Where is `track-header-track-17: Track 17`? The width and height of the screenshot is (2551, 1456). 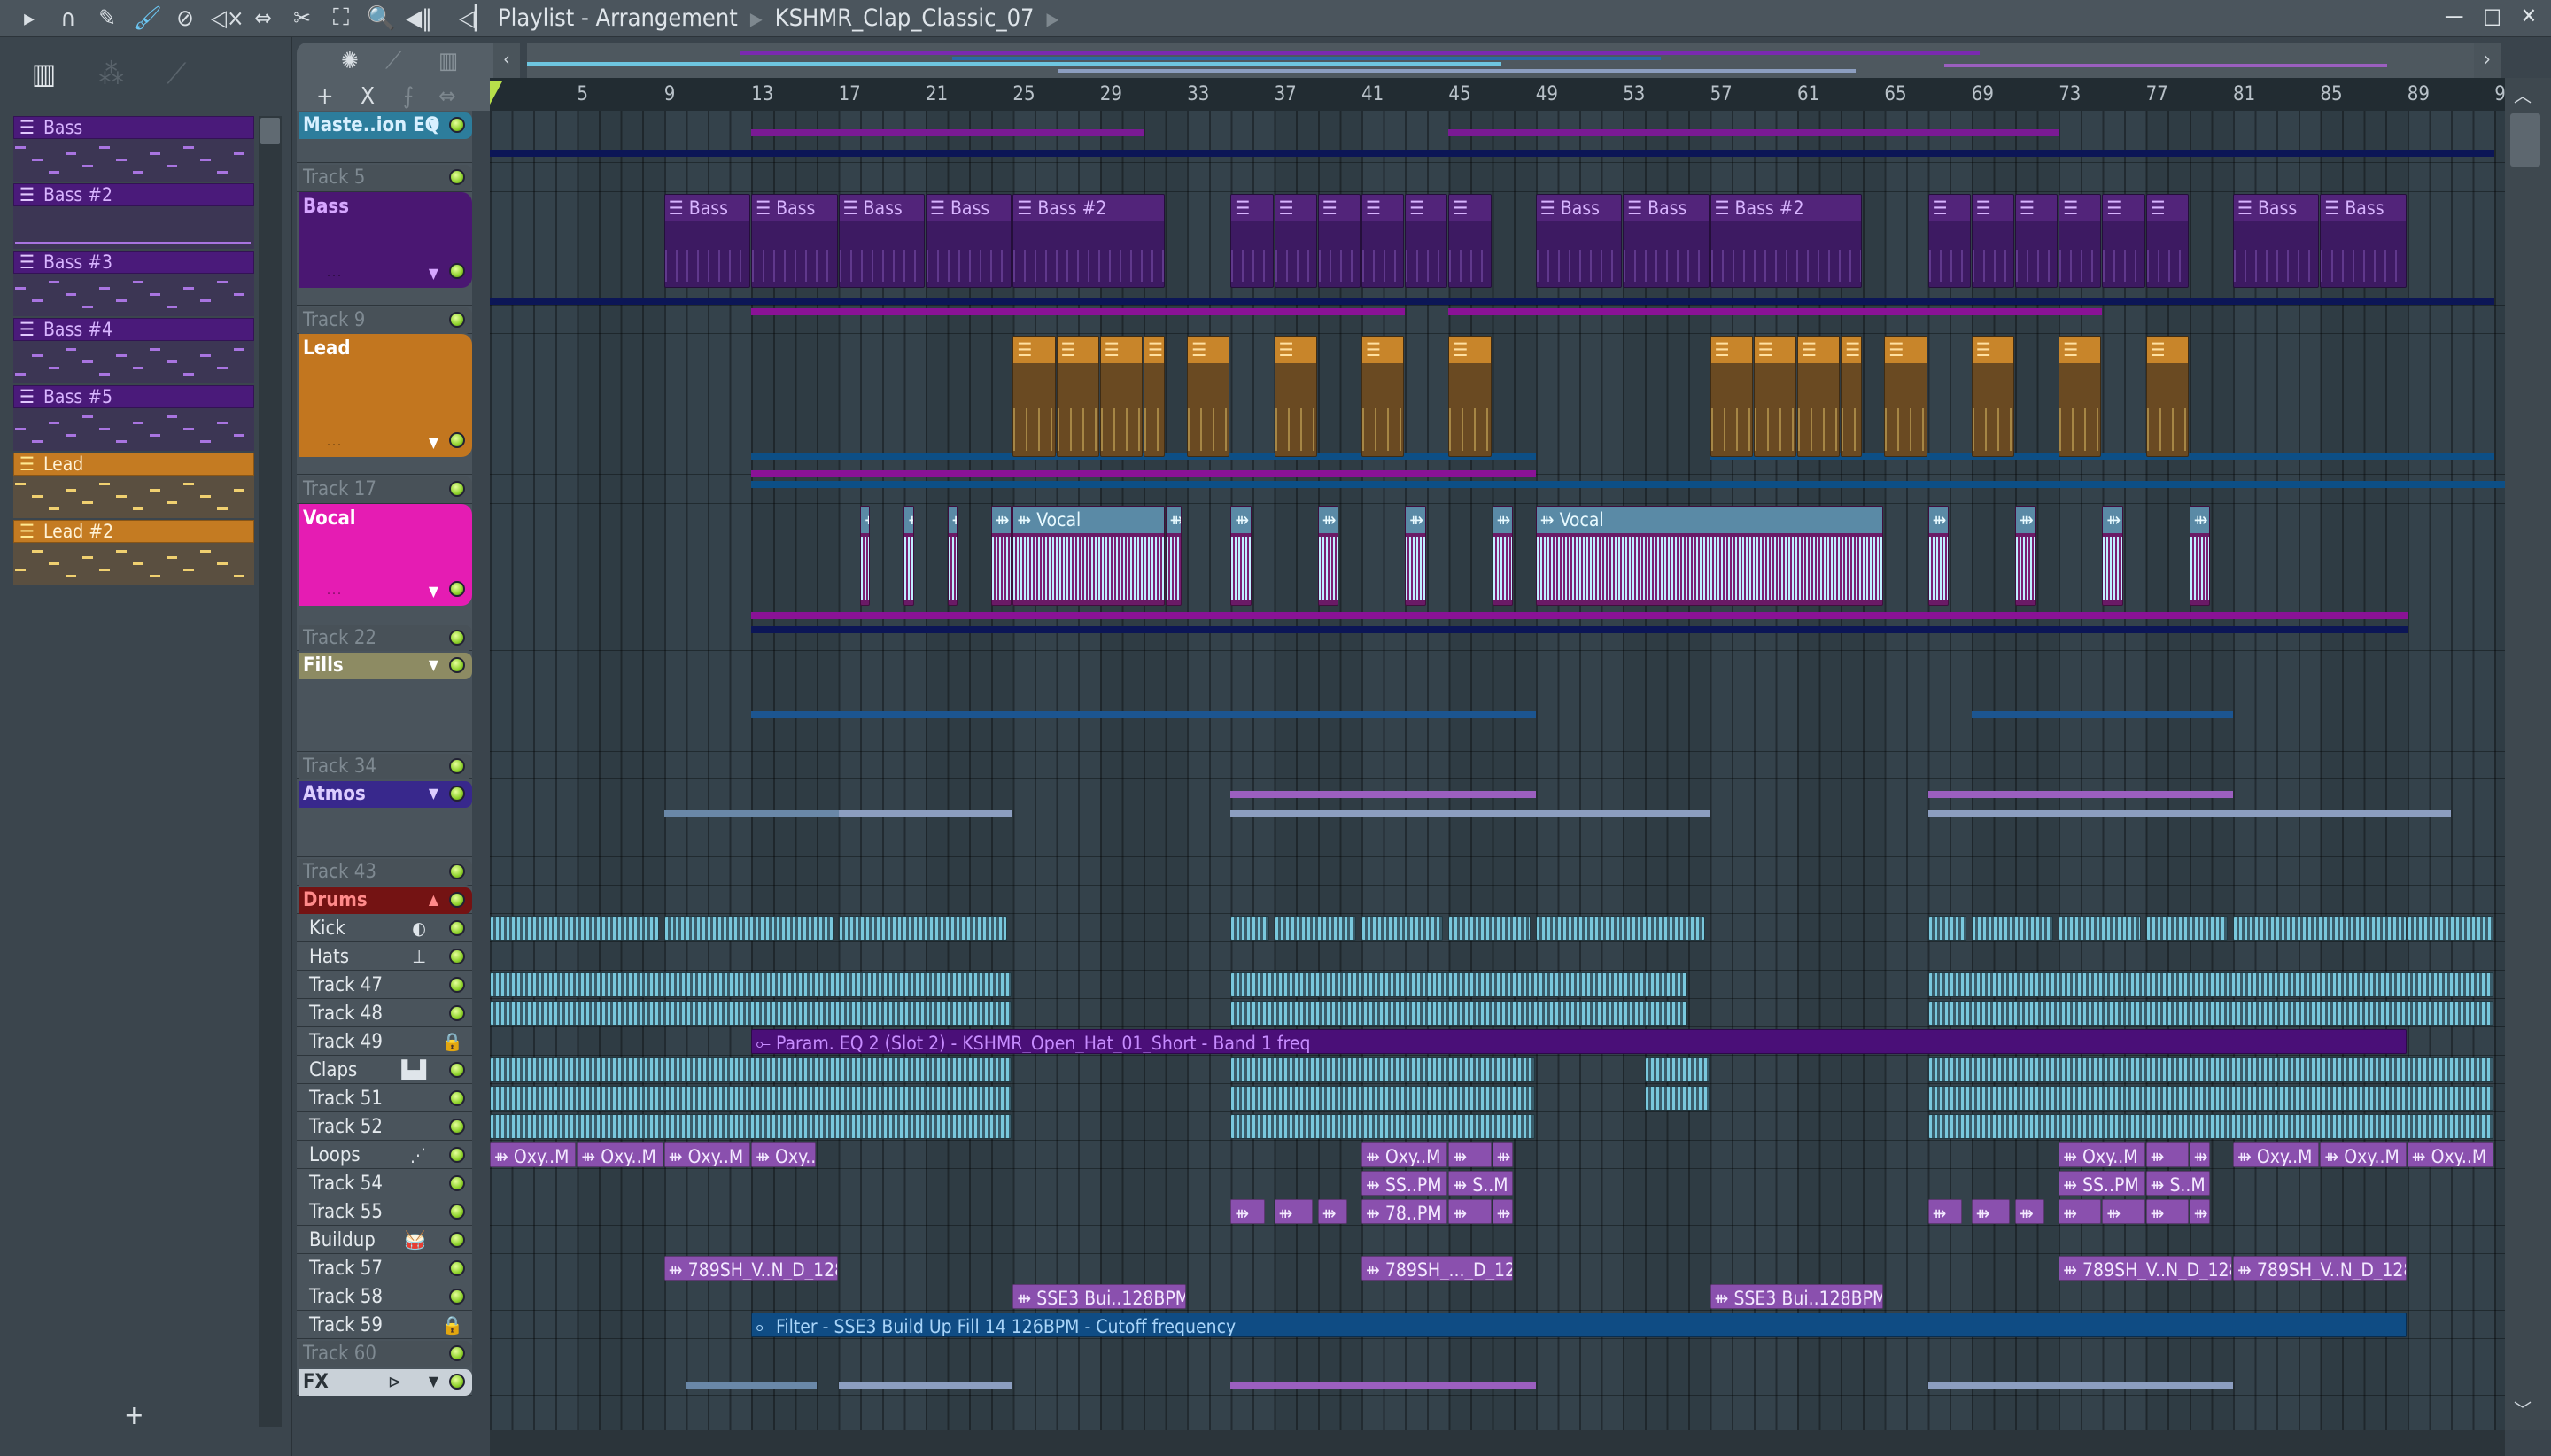
track-header-track-17: Track 17 is located at coordinates (384, 489).